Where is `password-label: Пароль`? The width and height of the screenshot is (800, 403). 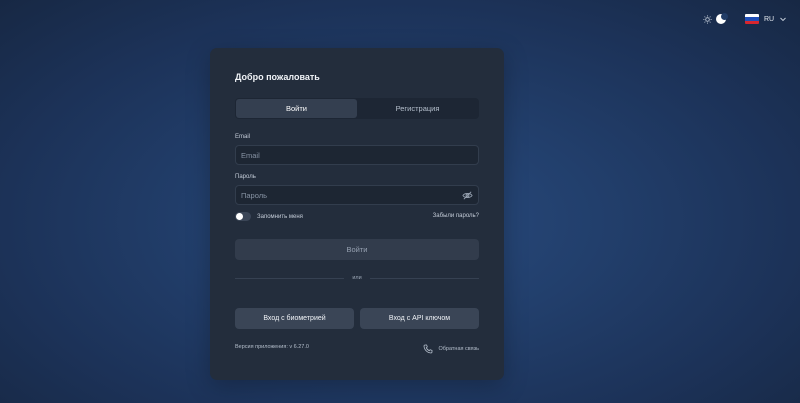
password-label: Пароль is located at coordinates (245, 177).